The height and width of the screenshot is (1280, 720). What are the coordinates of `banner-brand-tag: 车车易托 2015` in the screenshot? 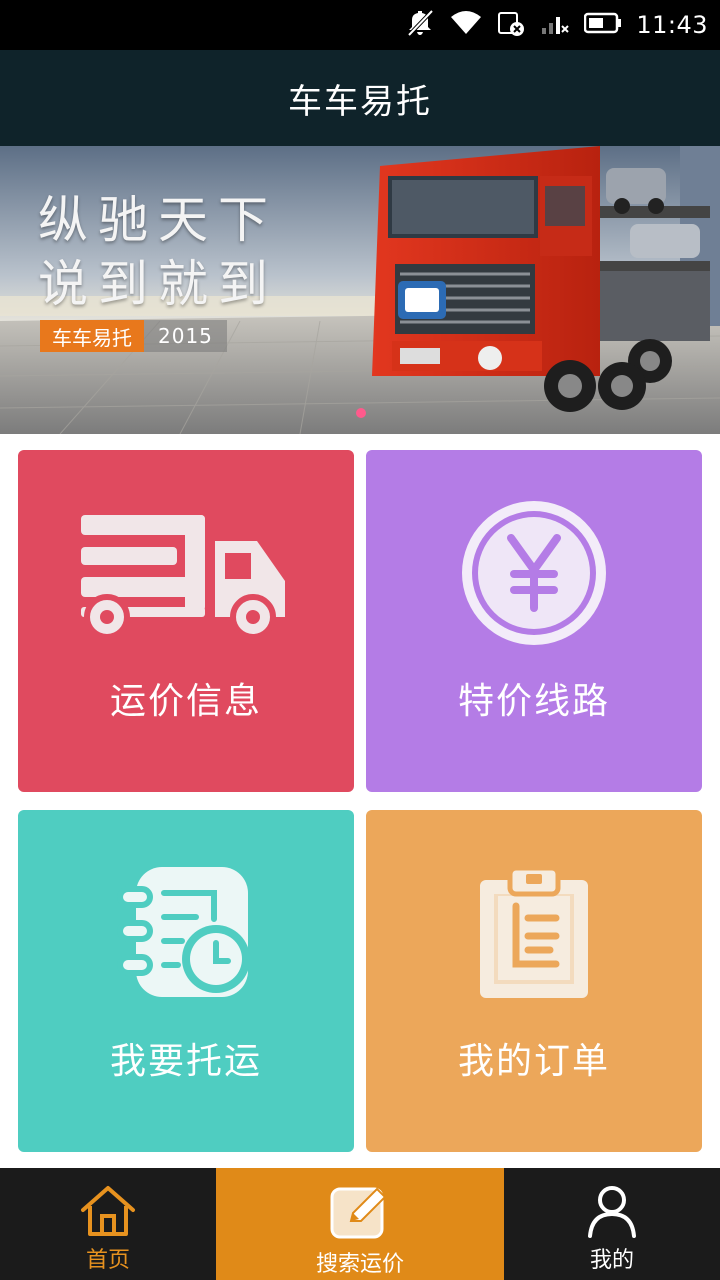 It's located at (133, 336).